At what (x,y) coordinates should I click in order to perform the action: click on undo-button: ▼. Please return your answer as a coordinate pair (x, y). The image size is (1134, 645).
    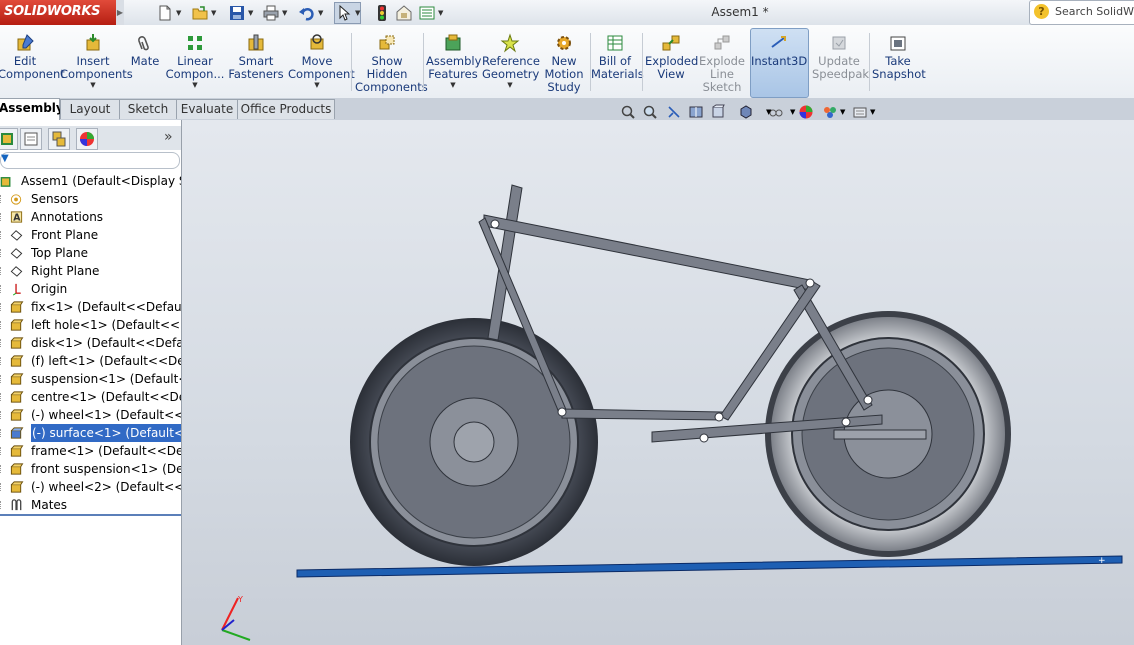
    Looking at the image, I should click on (310, 12).